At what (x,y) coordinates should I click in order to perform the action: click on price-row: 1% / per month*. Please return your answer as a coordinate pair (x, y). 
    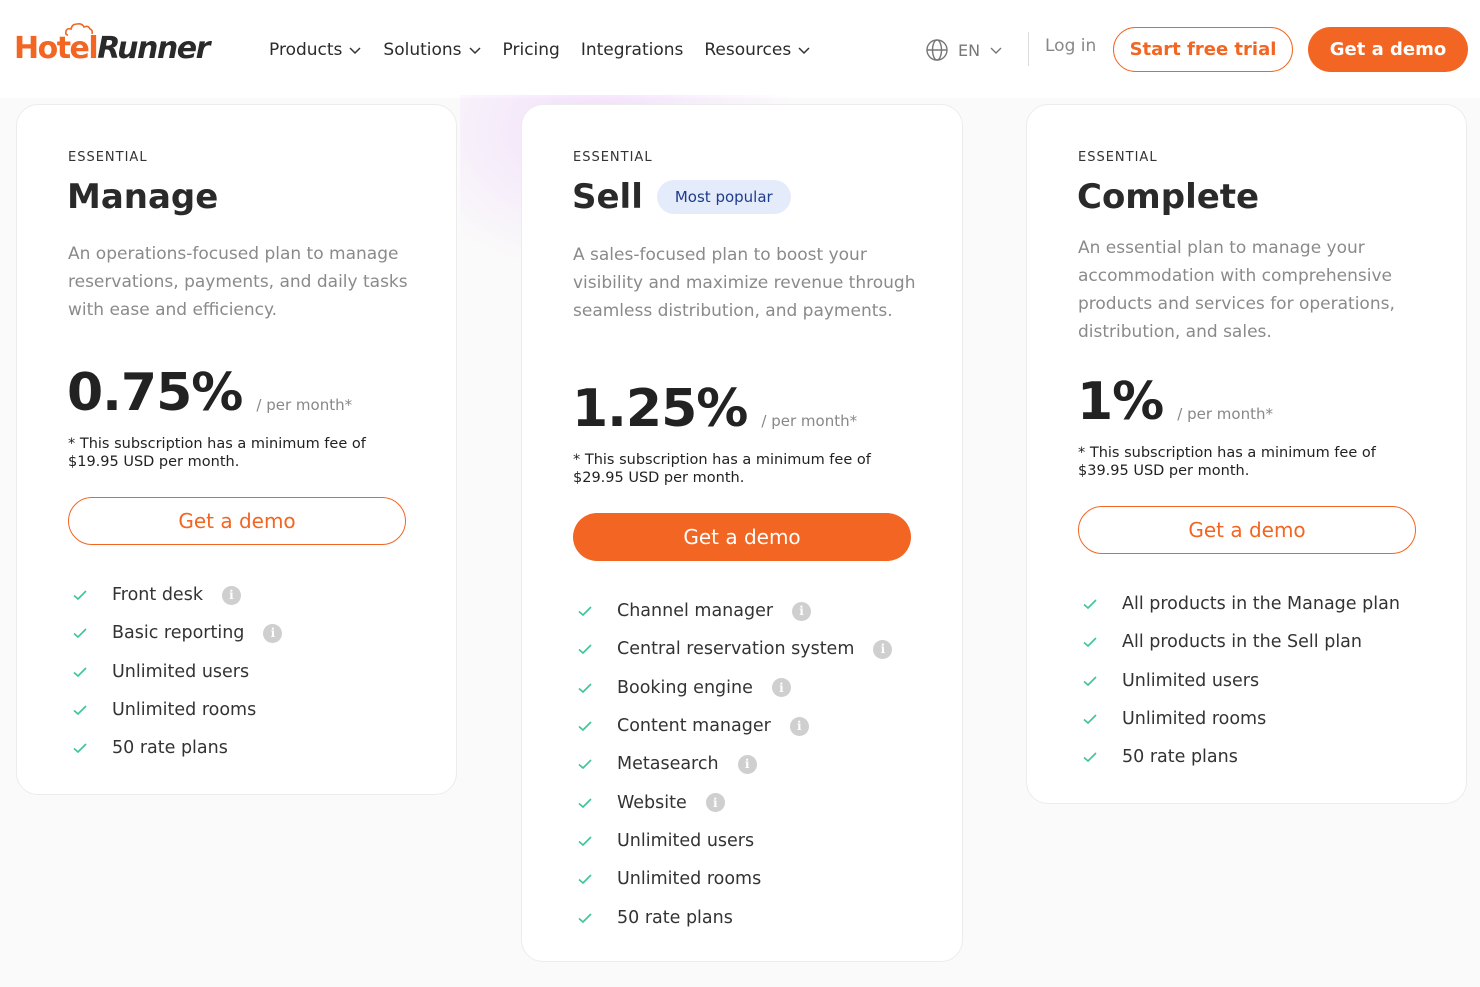
    Looking at the image, I should click on (1175, 402).